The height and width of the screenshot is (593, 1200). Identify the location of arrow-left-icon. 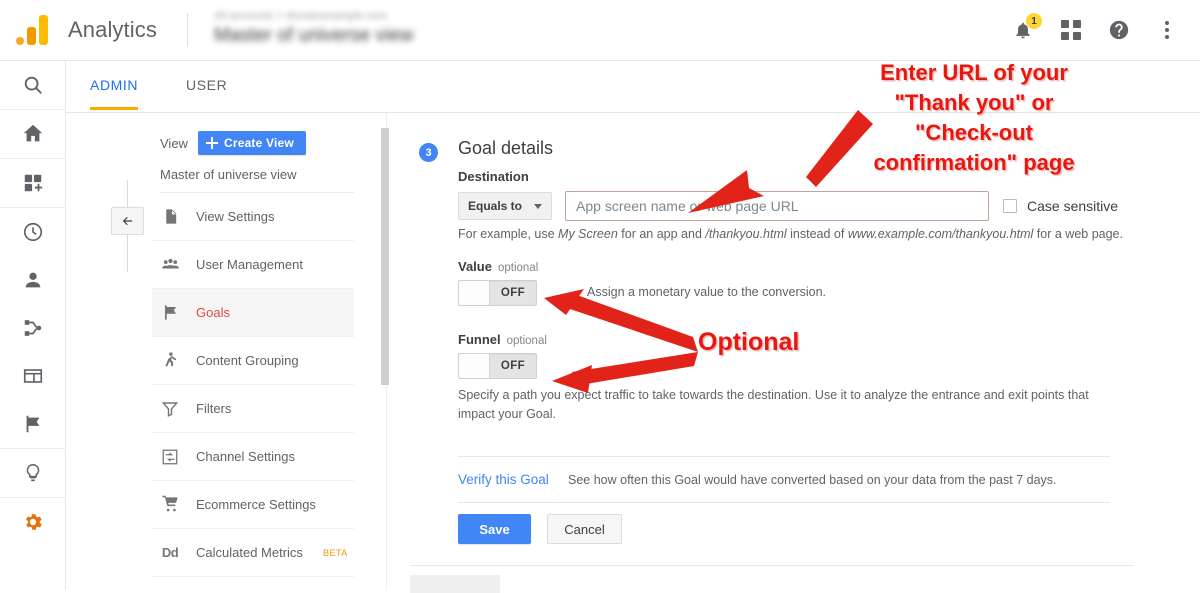
(127, 221).